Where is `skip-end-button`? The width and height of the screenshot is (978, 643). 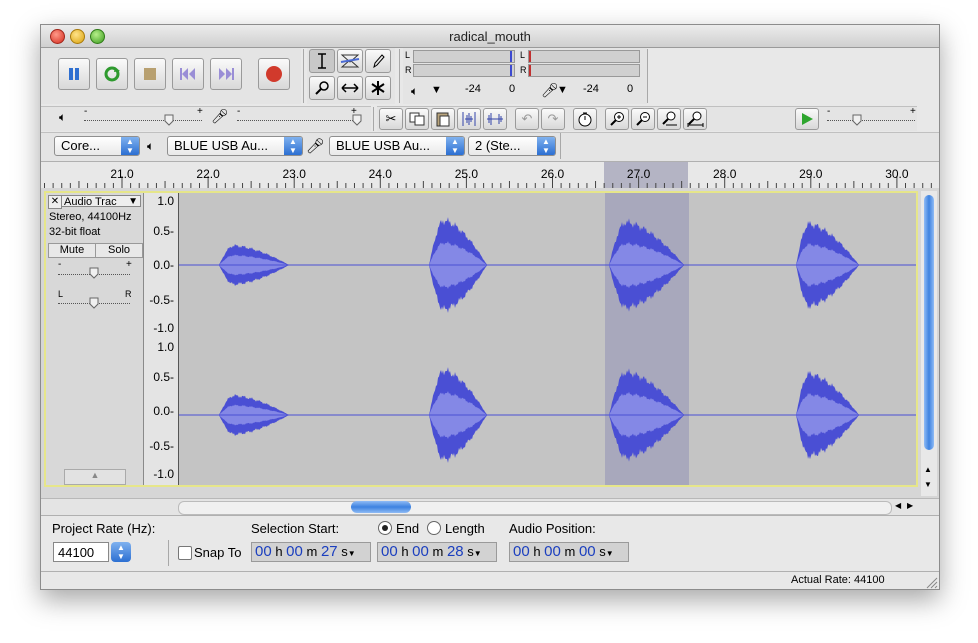 skip-end-button is located at coordinates (226, 74).